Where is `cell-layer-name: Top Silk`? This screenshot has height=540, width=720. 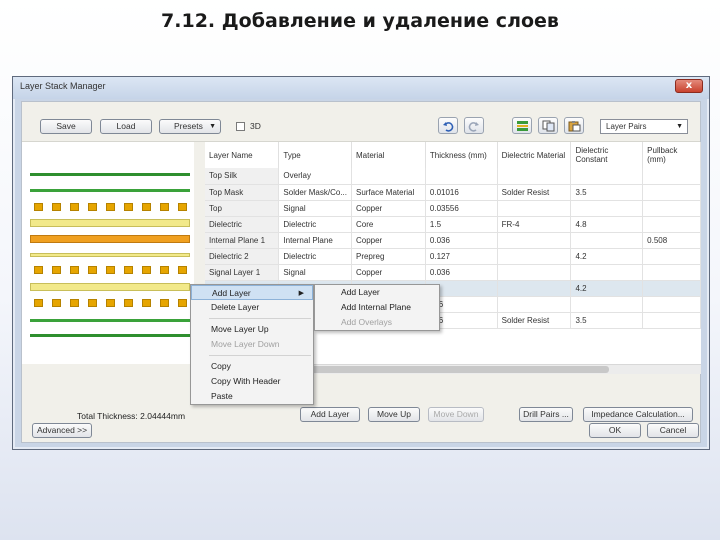
cell-layer-name: Top Silk is located at coordinates (242, 176).